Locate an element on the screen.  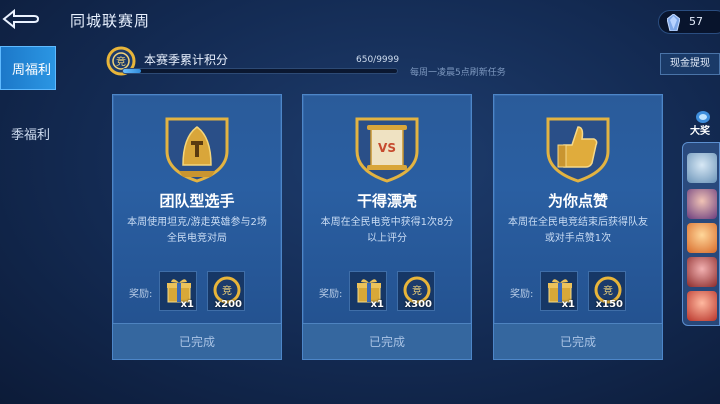
progress-fill is located at coordinates (132, 71).